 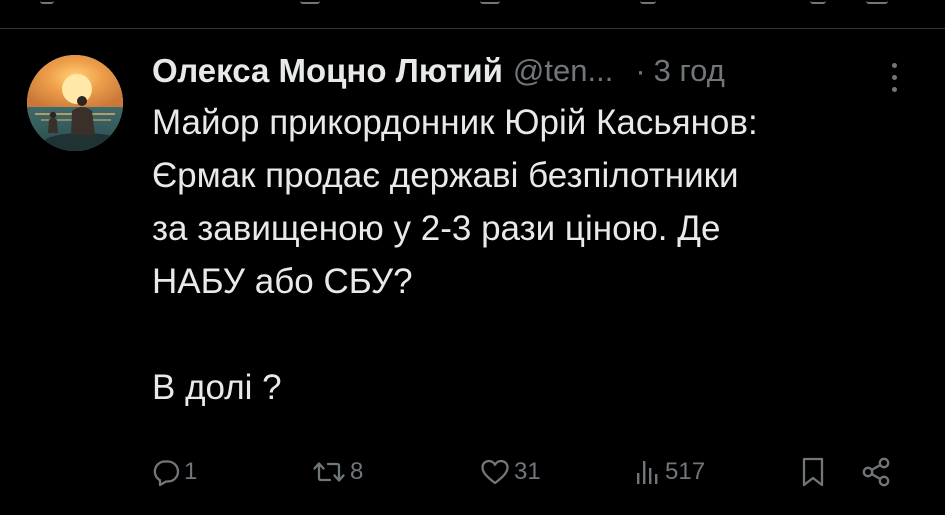 What do you see at coordinates (166, 472) in the screenshot?
I see `reply-icon` at bounding box center [166, 472].